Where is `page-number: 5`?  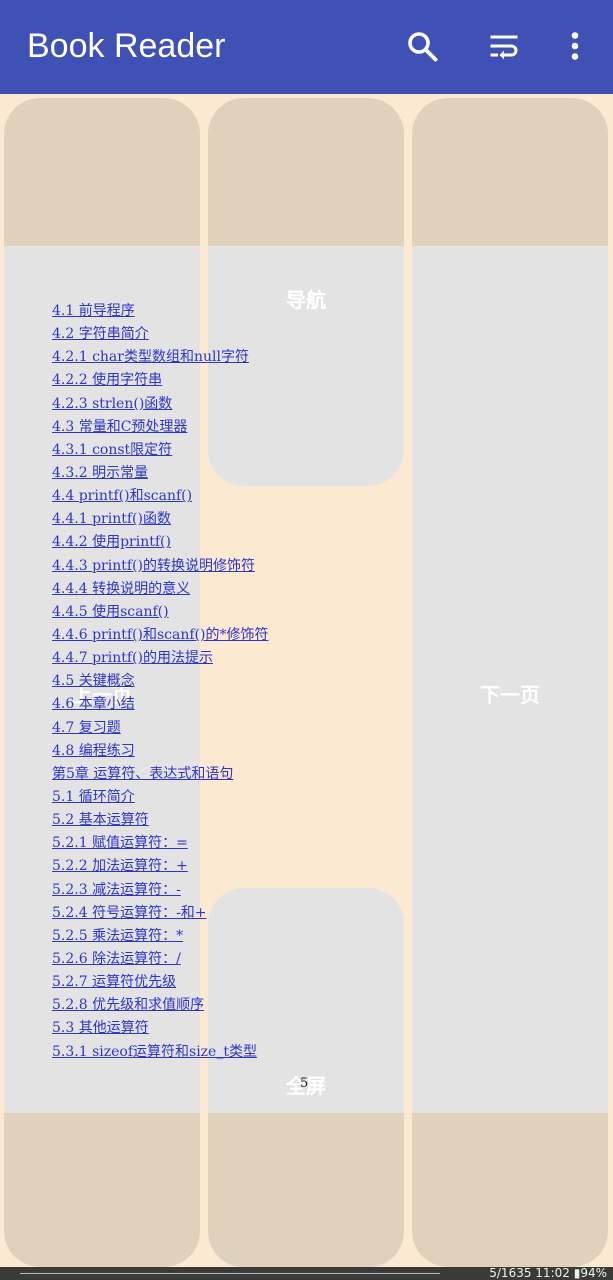 page-number: 5 is located at coordinates (304, 1083).